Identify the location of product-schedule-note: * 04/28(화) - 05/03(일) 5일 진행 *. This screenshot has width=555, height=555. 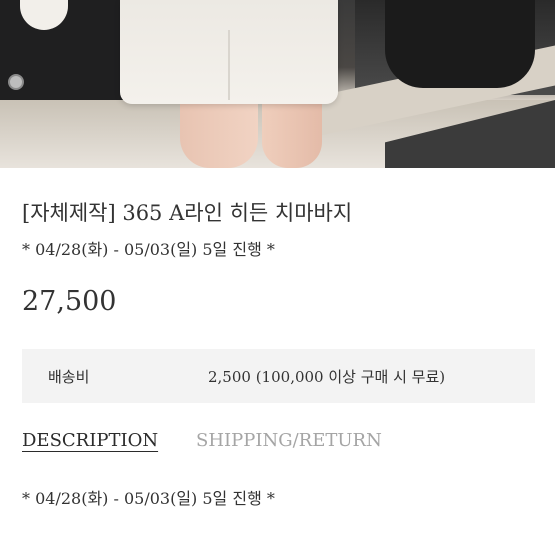
(148, 249).